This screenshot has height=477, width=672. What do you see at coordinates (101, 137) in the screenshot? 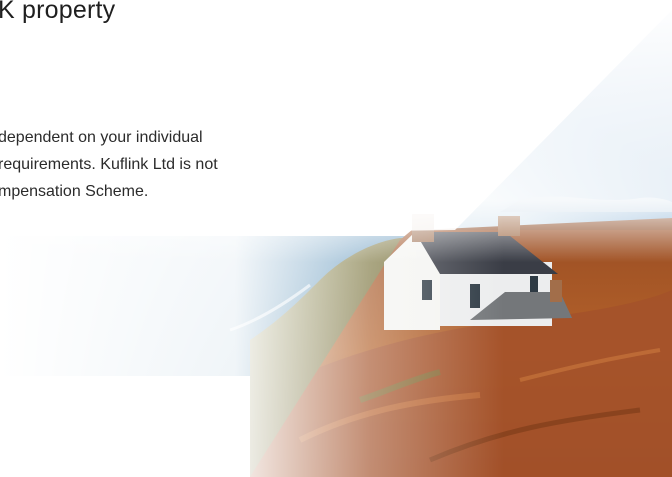
I see `disclaimer-line-1: dependent on your individual` at bounding box center [101, 137].